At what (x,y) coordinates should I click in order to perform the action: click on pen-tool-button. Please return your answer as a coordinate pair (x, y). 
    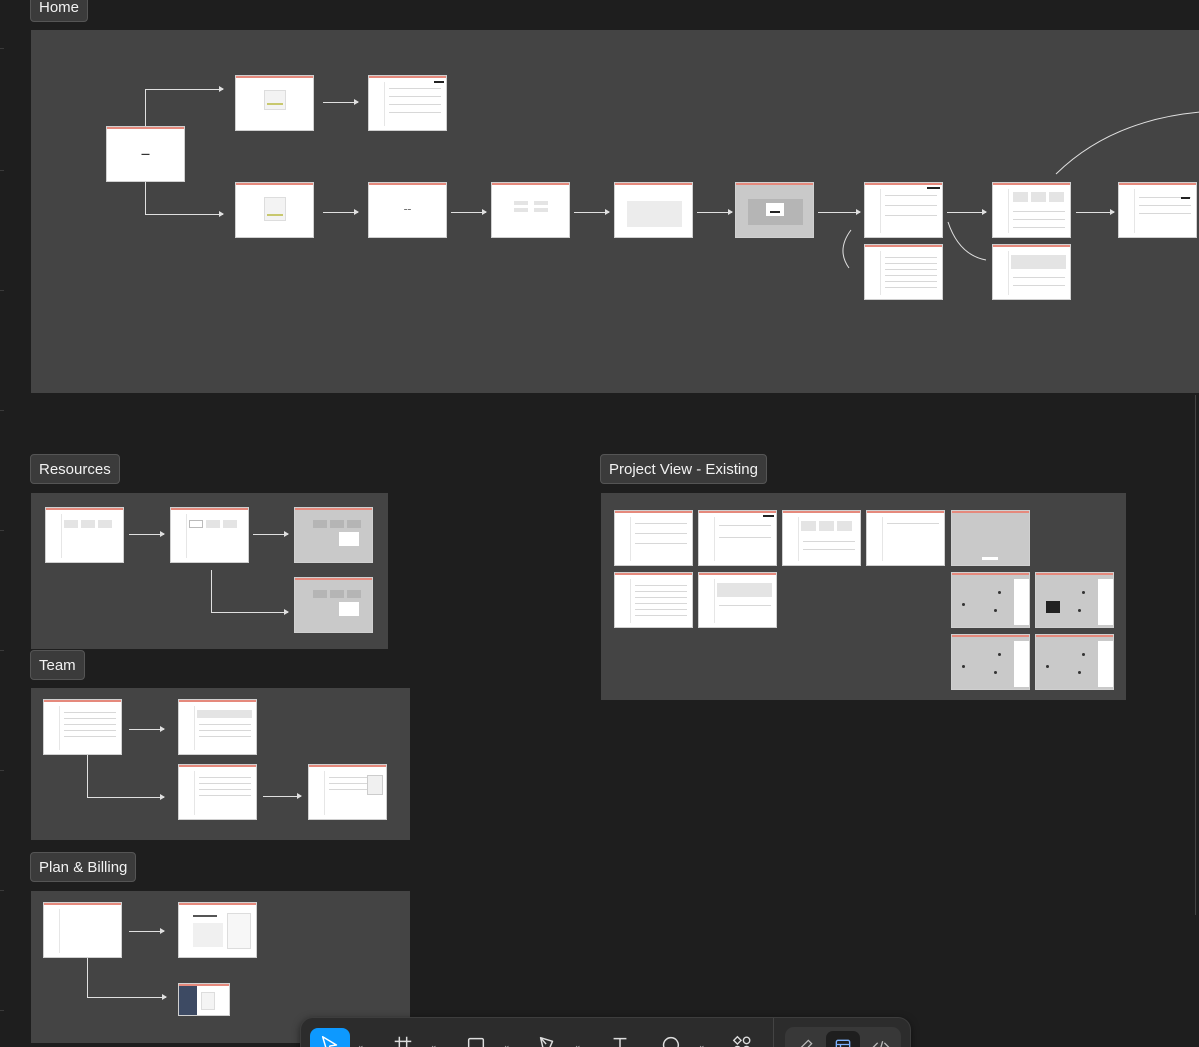
    Looking at the image, I should click on (547, 1037).